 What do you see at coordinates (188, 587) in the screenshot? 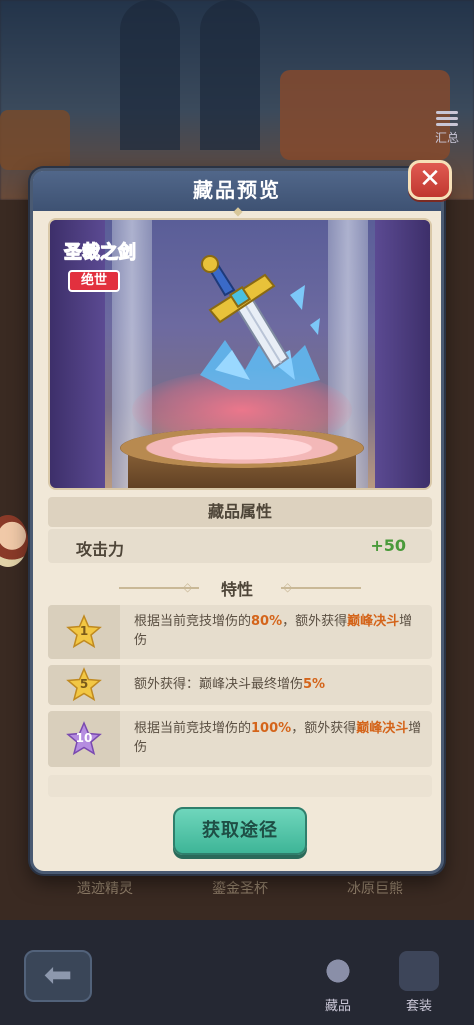
I see `diamond-icon: ◇` at bounding box center [188, 587].